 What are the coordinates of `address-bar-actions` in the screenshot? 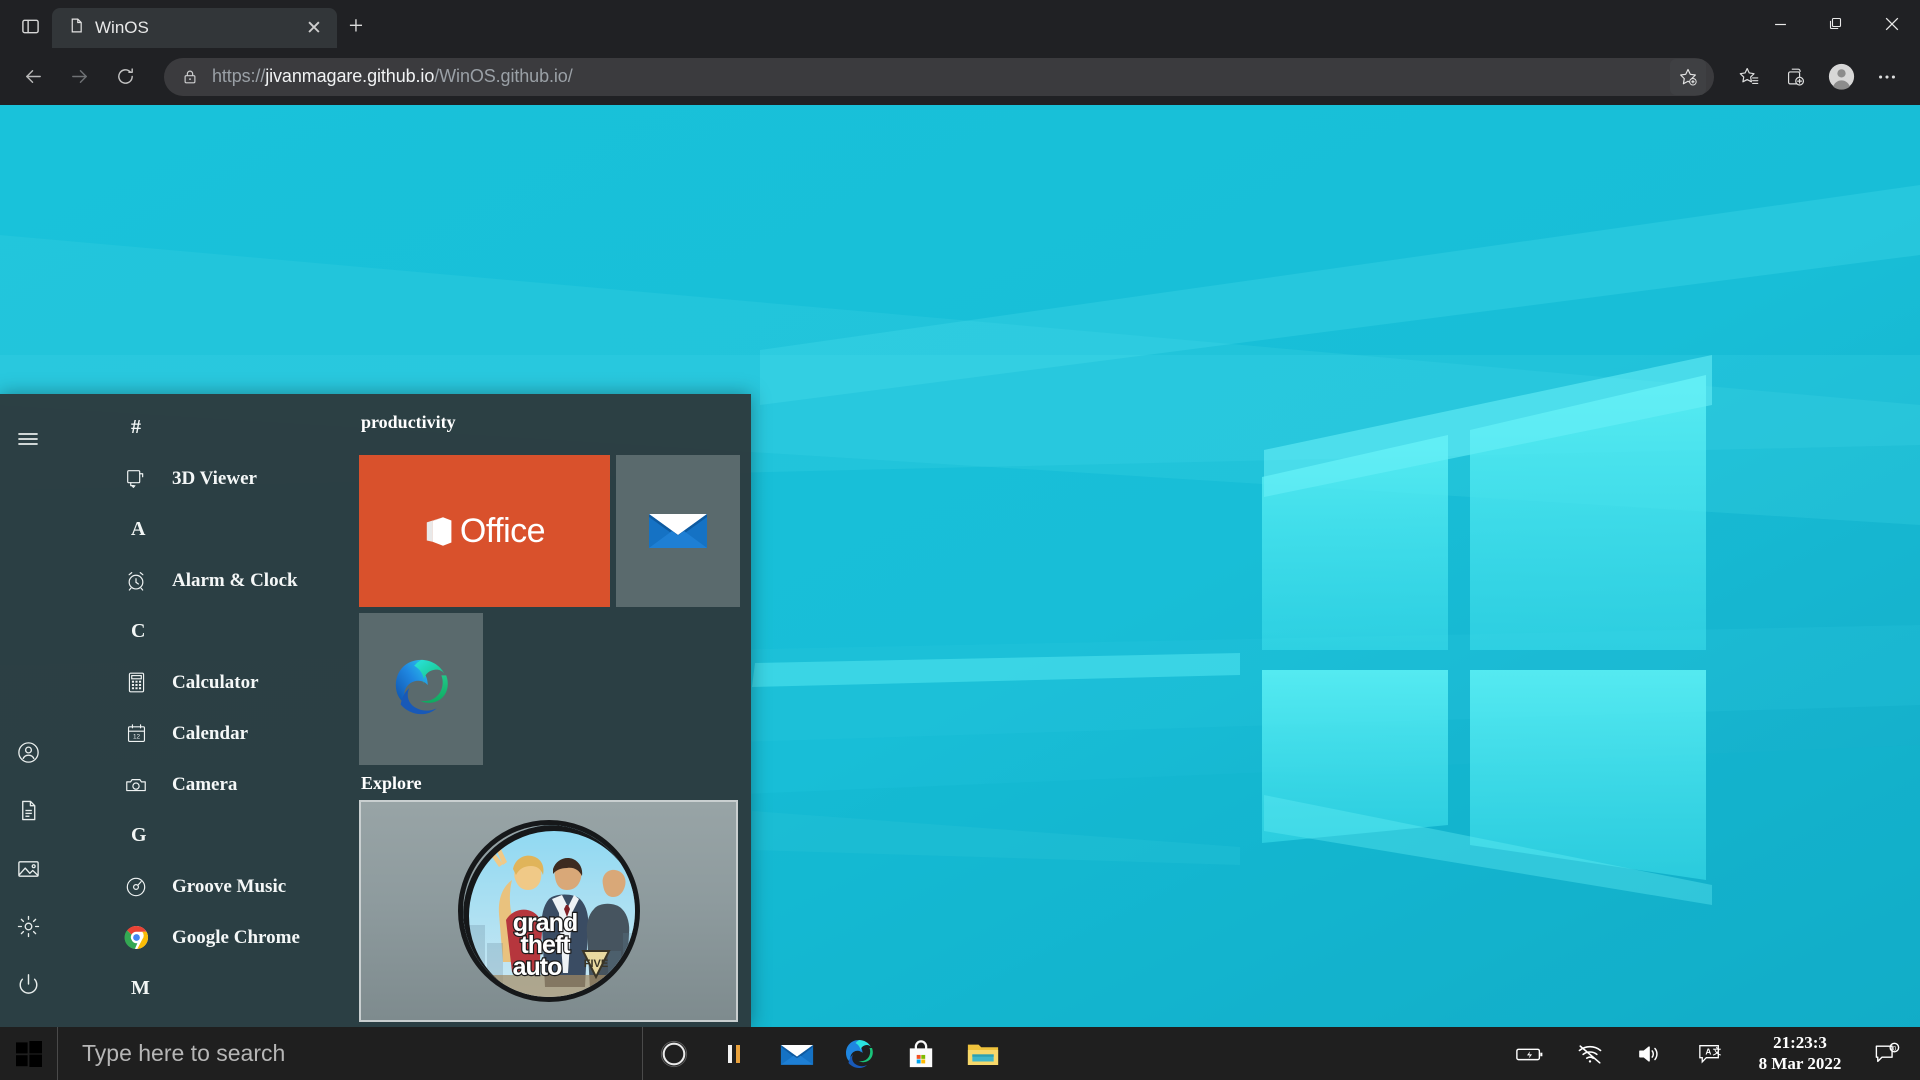 It's located at (1688, 76).